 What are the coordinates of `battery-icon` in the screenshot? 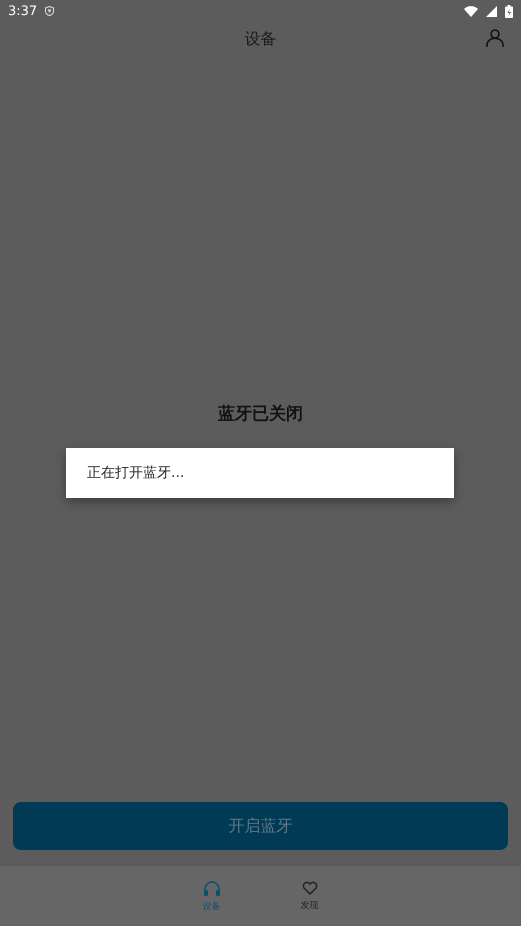 It's located at (509, 11).